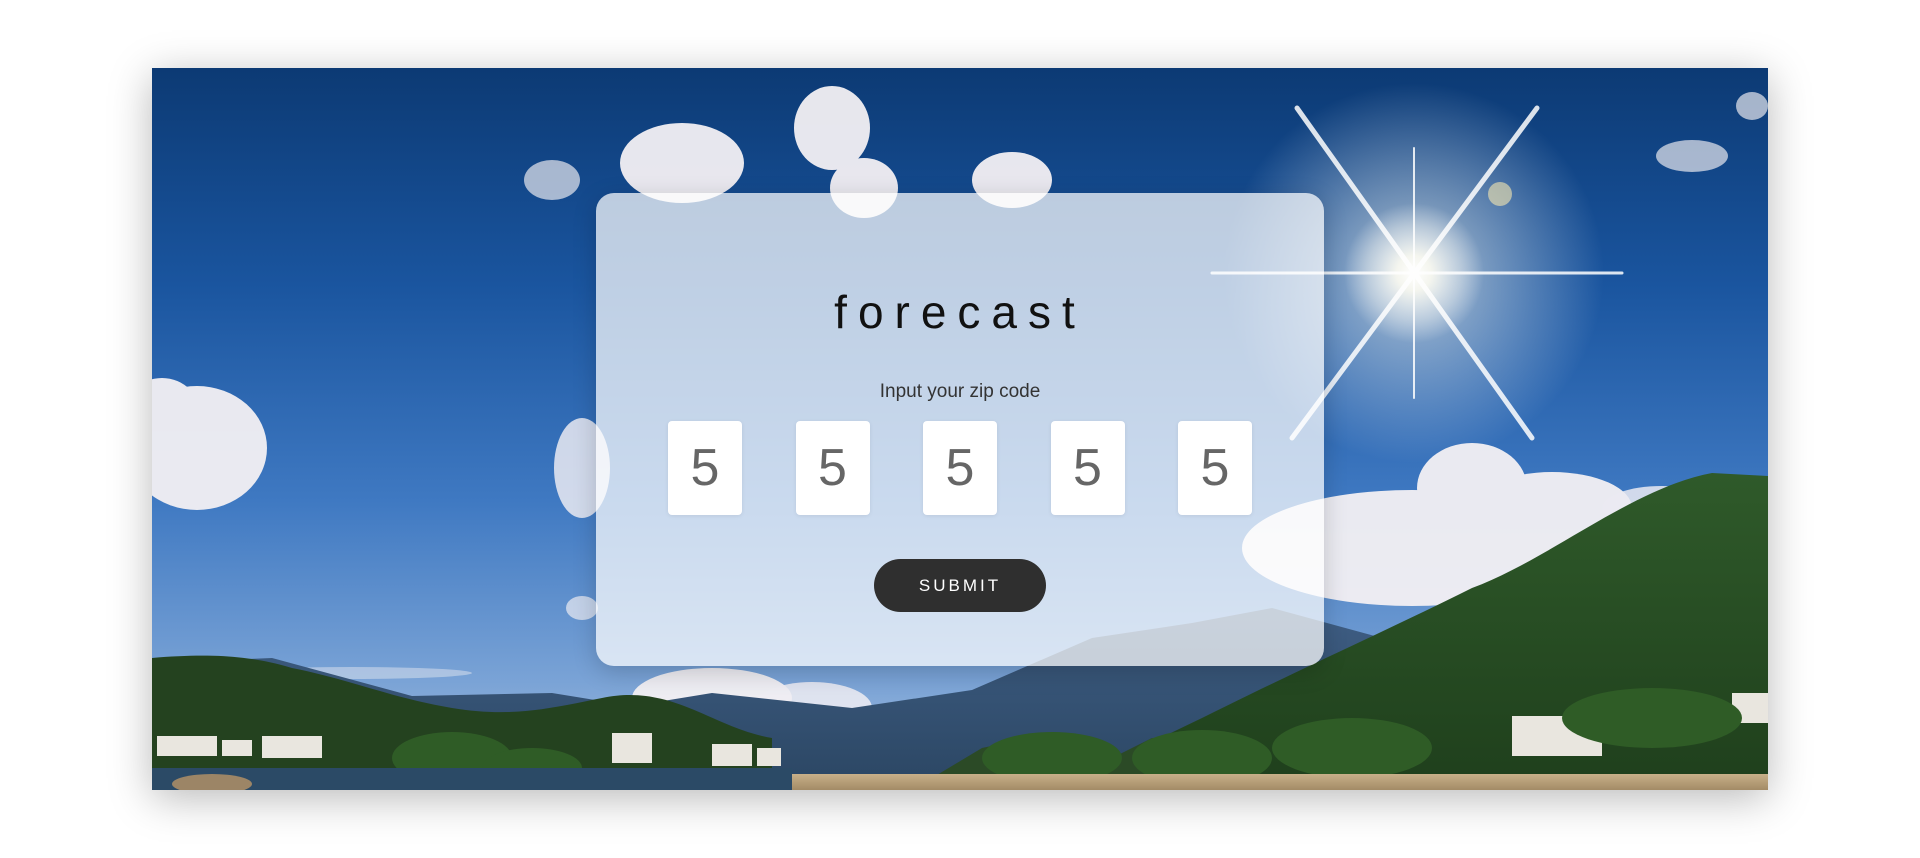 This screenshot has width=1920, height=858. I want to click on app-title: forecast, so click(960, 312).